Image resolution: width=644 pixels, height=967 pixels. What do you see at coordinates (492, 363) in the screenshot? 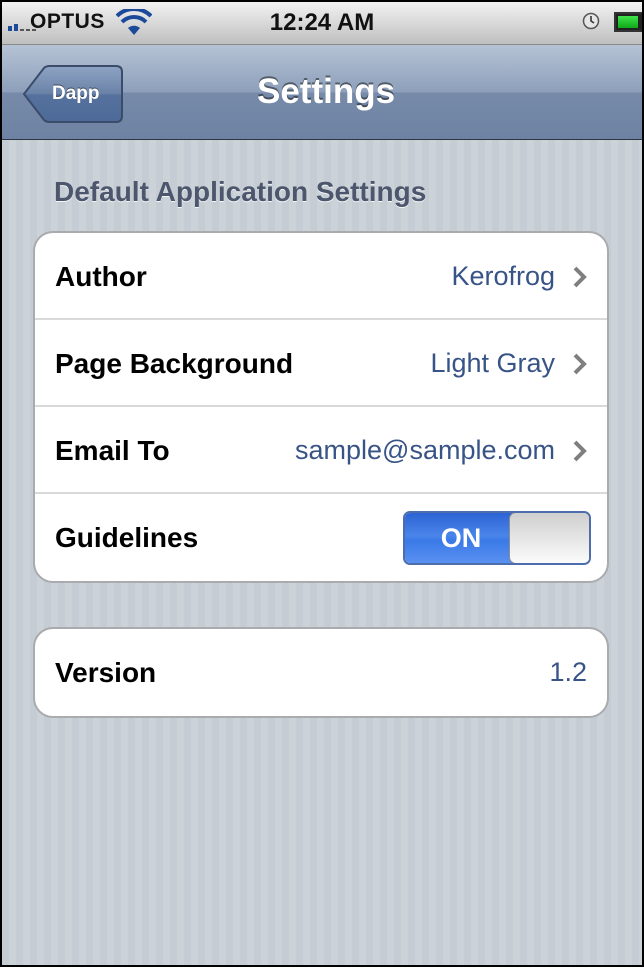
I see `row-value: Light Gray` at bounding box center [492, 363].